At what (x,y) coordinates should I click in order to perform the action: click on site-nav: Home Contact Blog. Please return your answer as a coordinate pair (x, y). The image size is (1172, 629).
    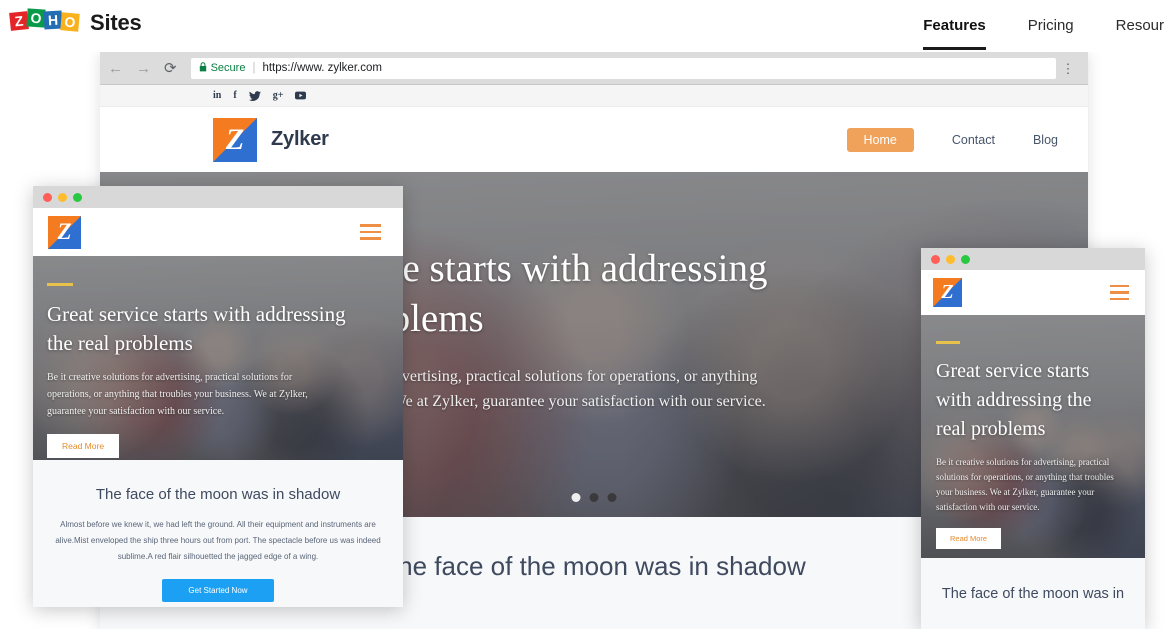
    Looking at the image, I should click on (952, 139).